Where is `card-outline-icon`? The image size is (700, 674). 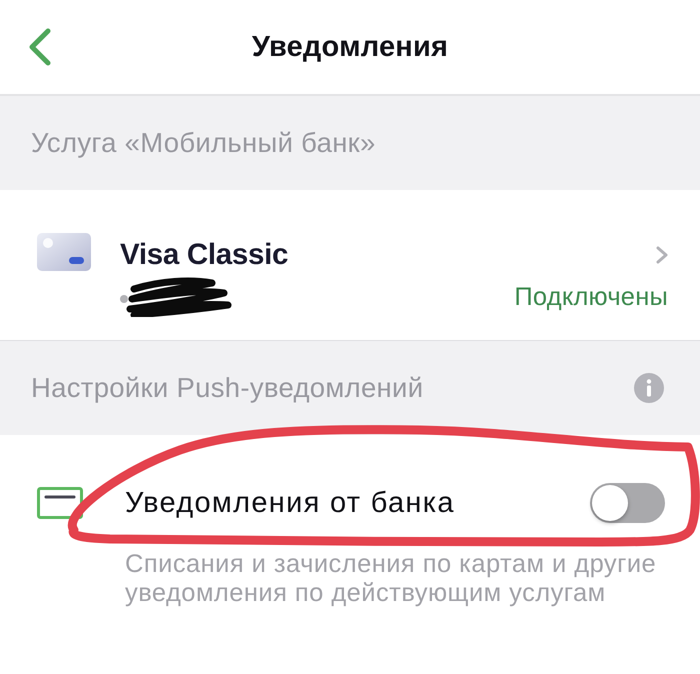 card-outline-icon is located at coordinates (60, 503).